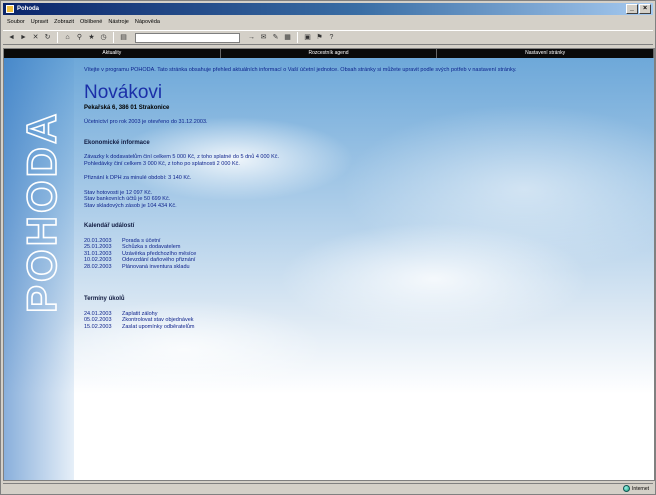 The height and width of the screenshot is (495, 656). Describe the element at coordinates (39, 22) in the screenshot. I see `menu-edit: Upravit` at that location.